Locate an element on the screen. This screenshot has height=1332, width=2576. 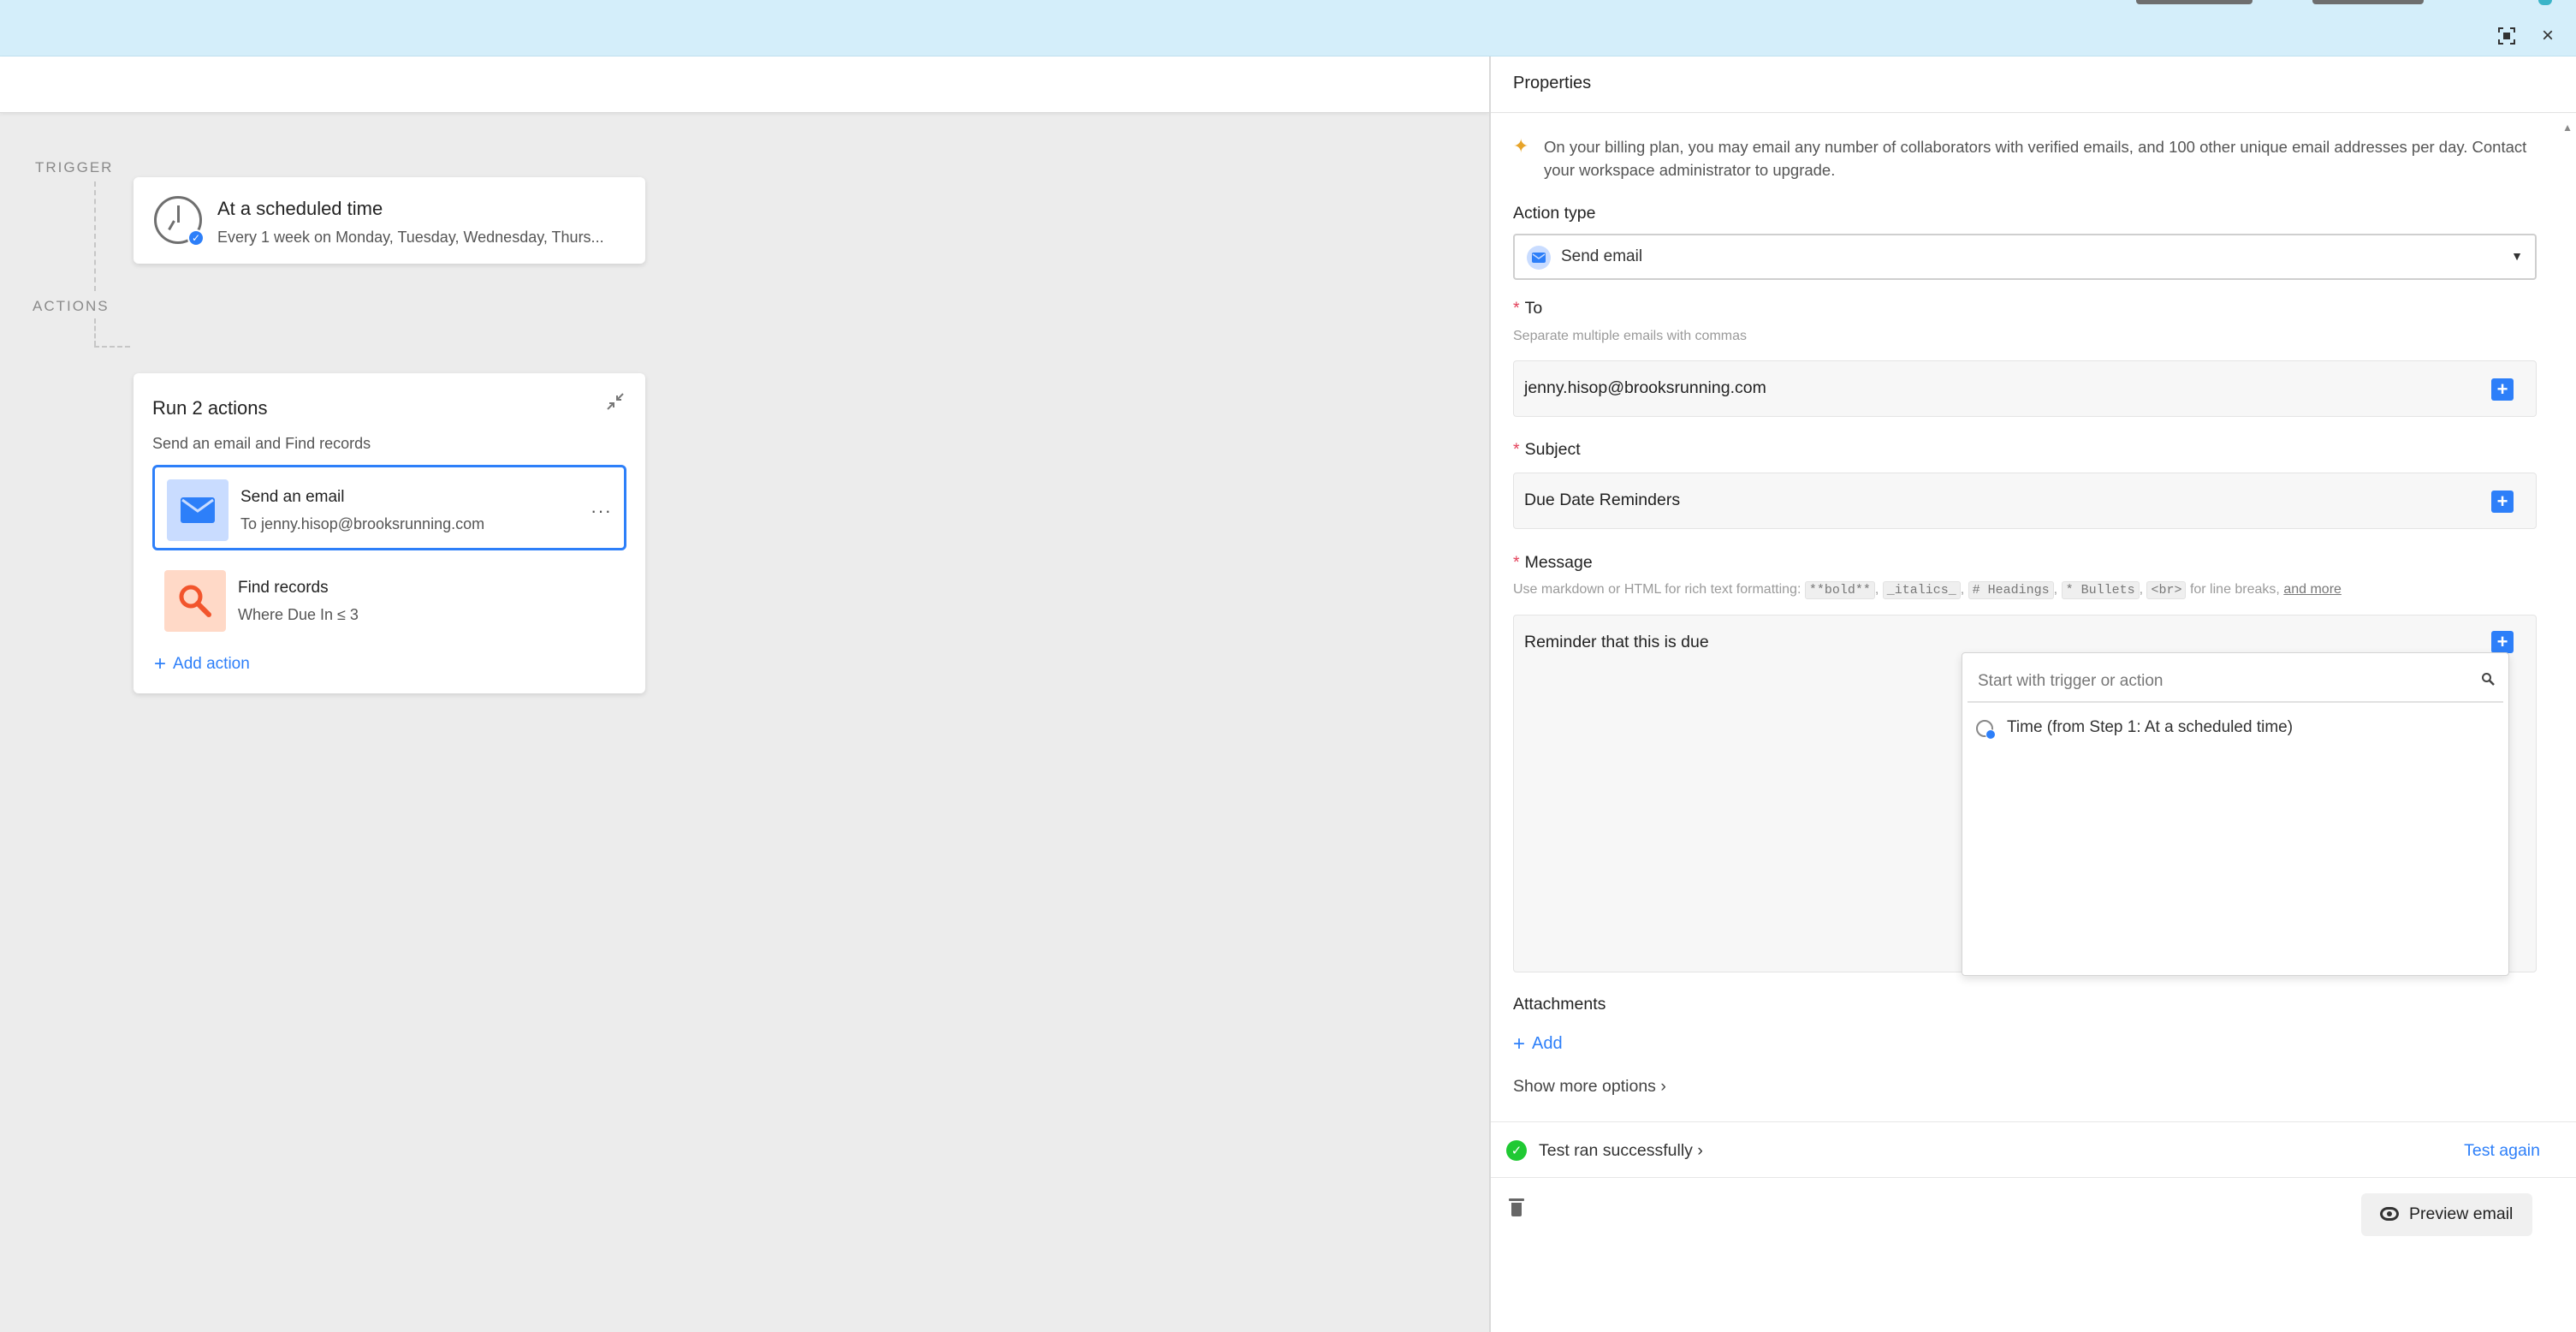
check-circle-icon: ✓ is located at coordinates (1516, 1150).